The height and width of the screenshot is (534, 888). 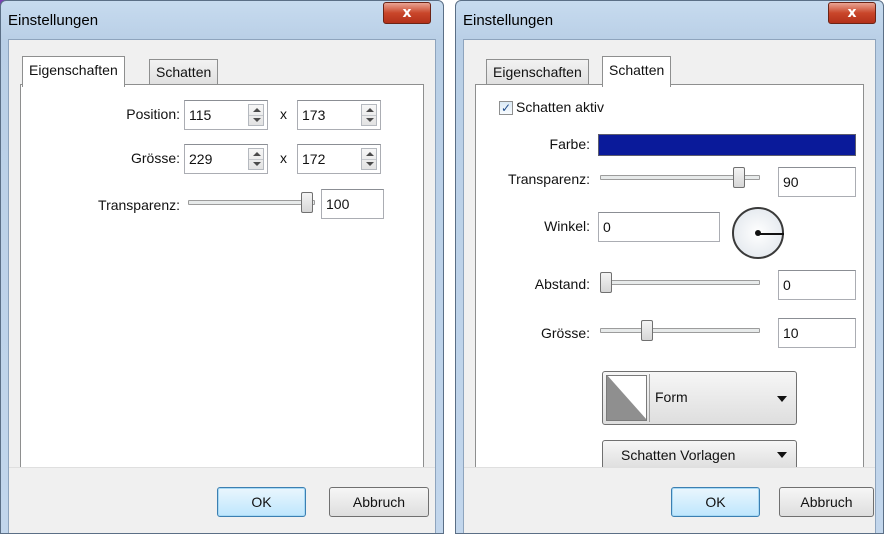 What do you see at coordinates (626, 398) in the screenshot?
I see `shape-triangle-icon` at bounding box center [626, 398].